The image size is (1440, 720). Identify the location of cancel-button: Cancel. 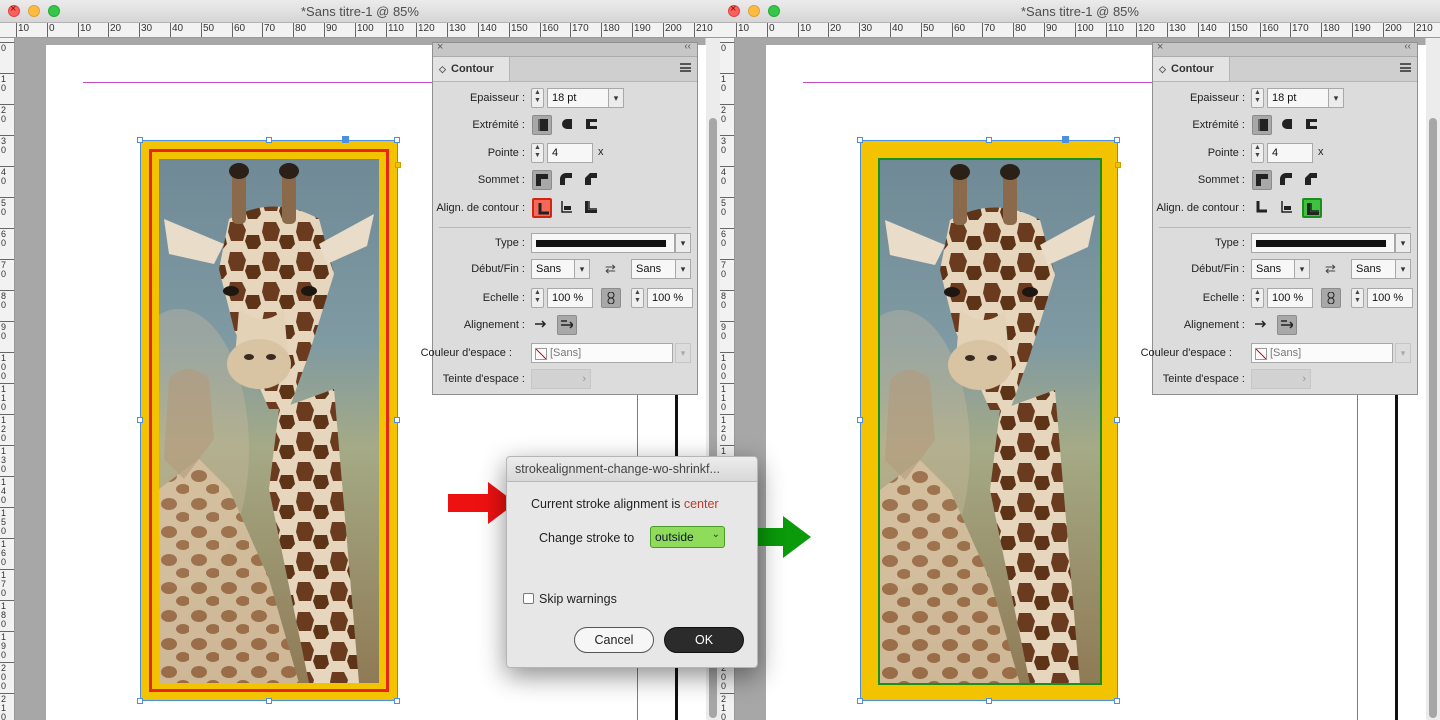
(614, 640).